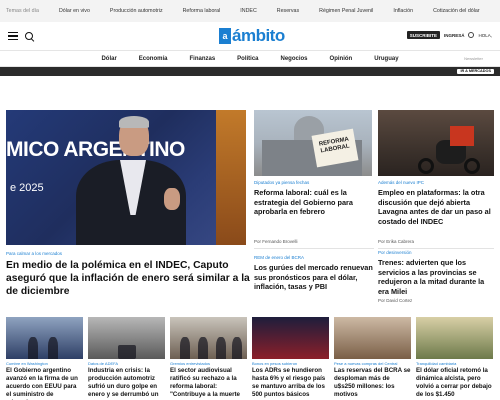 The height and width of the screenshot is (400, 500). Describe the element at coordinates (454, 363) in the screenshot. I see `story-tag: Tranquilidad cambiaria` at that location.